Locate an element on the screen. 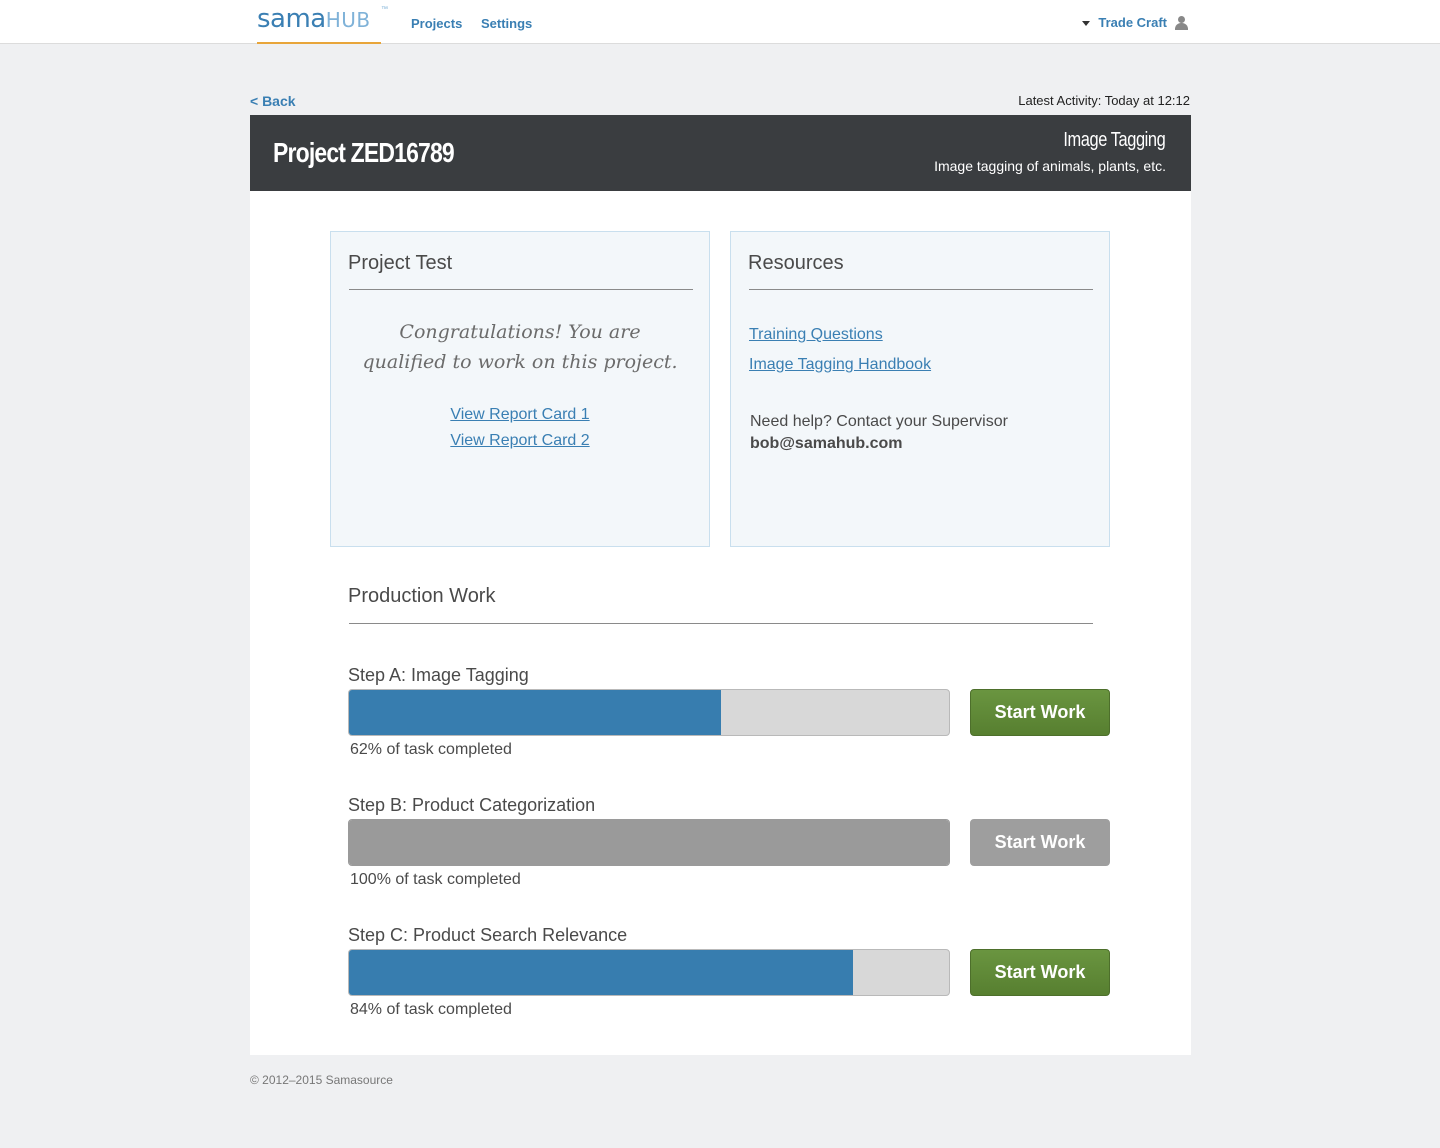 This screenshot has width=1440, height=1148. user-name: Trade Craft is located at coordinates (1132, 22).